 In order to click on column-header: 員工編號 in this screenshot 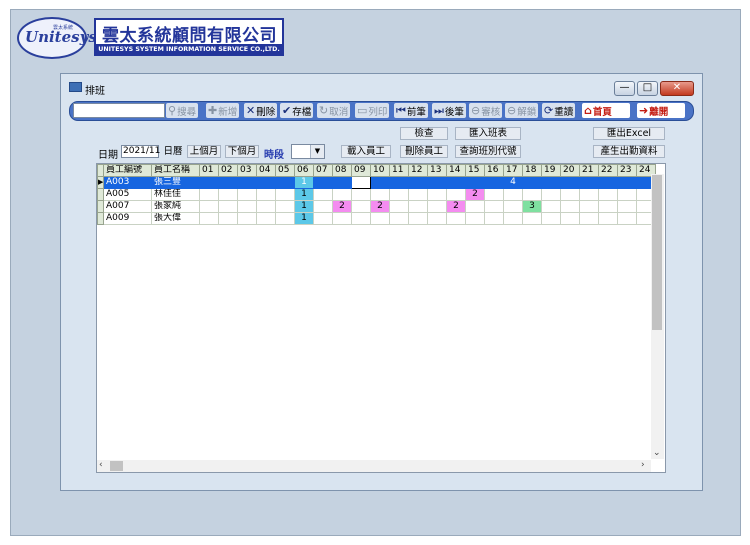, I will do `click(127, 170)`.